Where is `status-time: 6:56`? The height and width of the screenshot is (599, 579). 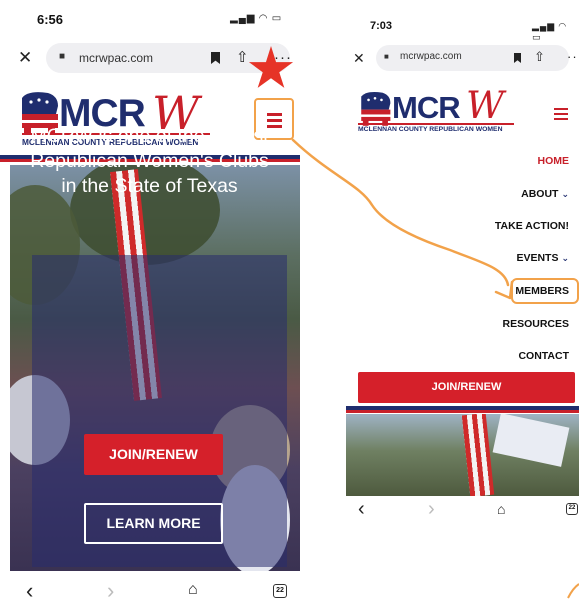
status-time: 6:56 is located at coordinates (50, 19).